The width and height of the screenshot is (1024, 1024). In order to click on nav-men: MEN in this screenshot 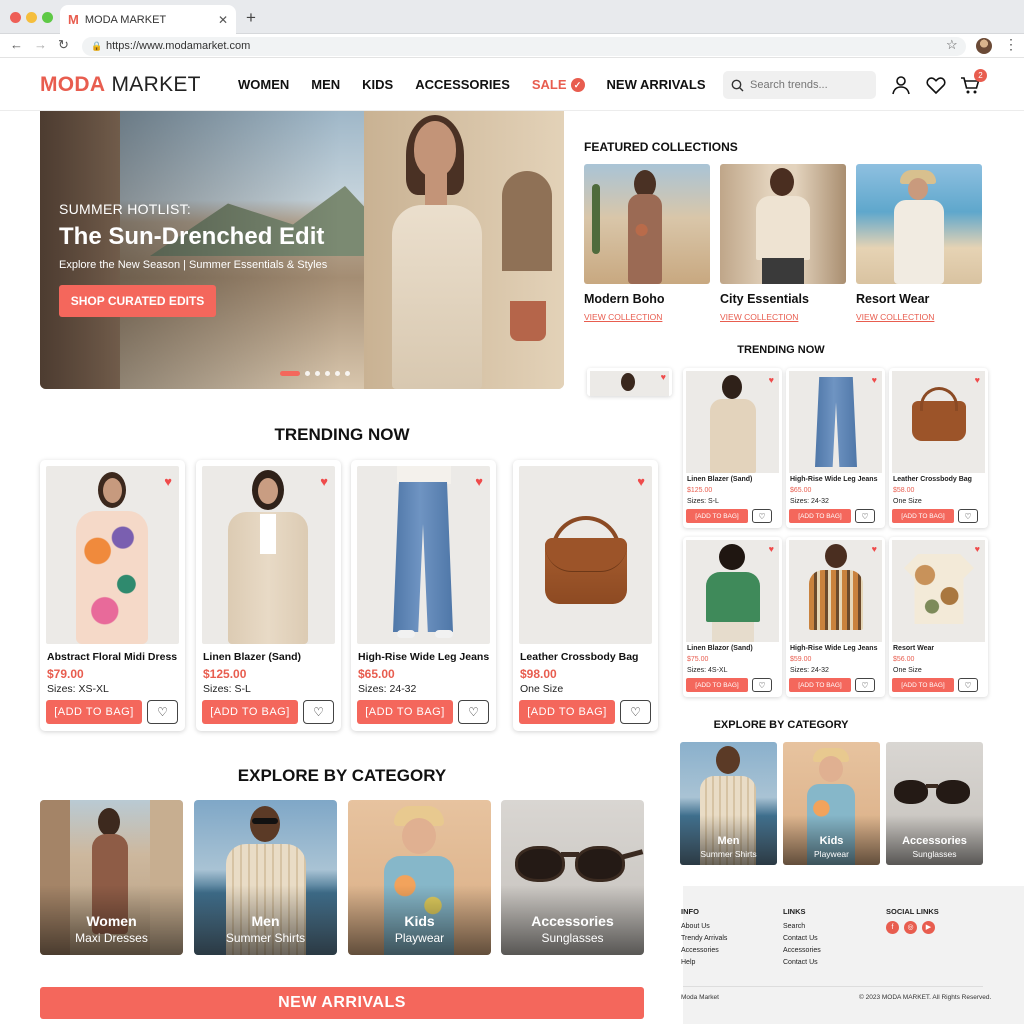, I will do `click(325, 84)`.